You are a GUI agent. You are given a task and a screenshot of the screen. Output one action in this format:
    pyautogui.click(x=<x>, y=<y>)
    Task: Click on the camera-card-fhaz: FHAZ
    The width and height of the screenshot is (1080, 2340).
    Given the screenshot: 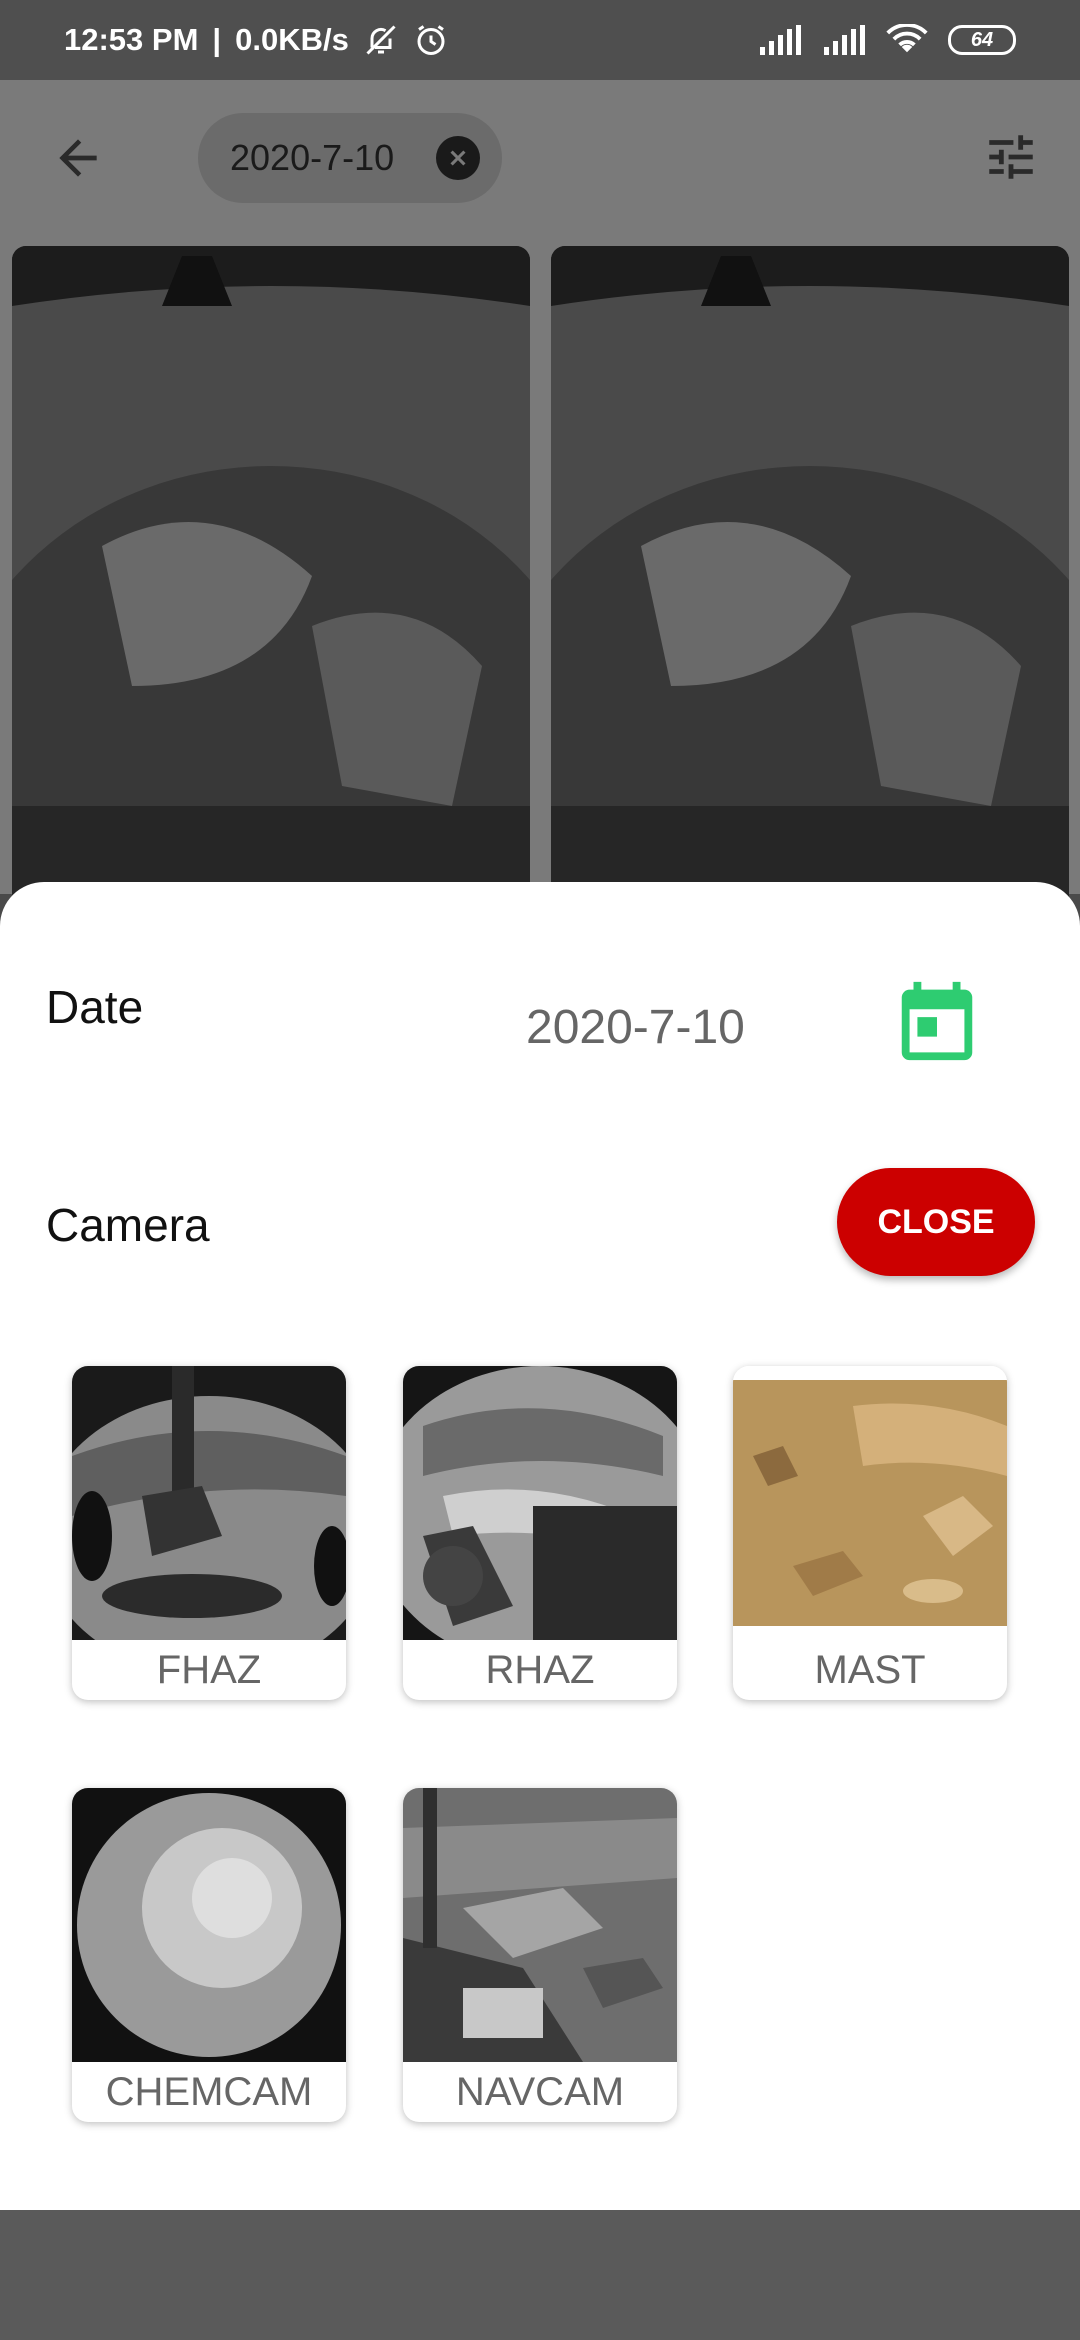 What is the action you would take?
    pyautogui.click(x=209, y=1533)
    